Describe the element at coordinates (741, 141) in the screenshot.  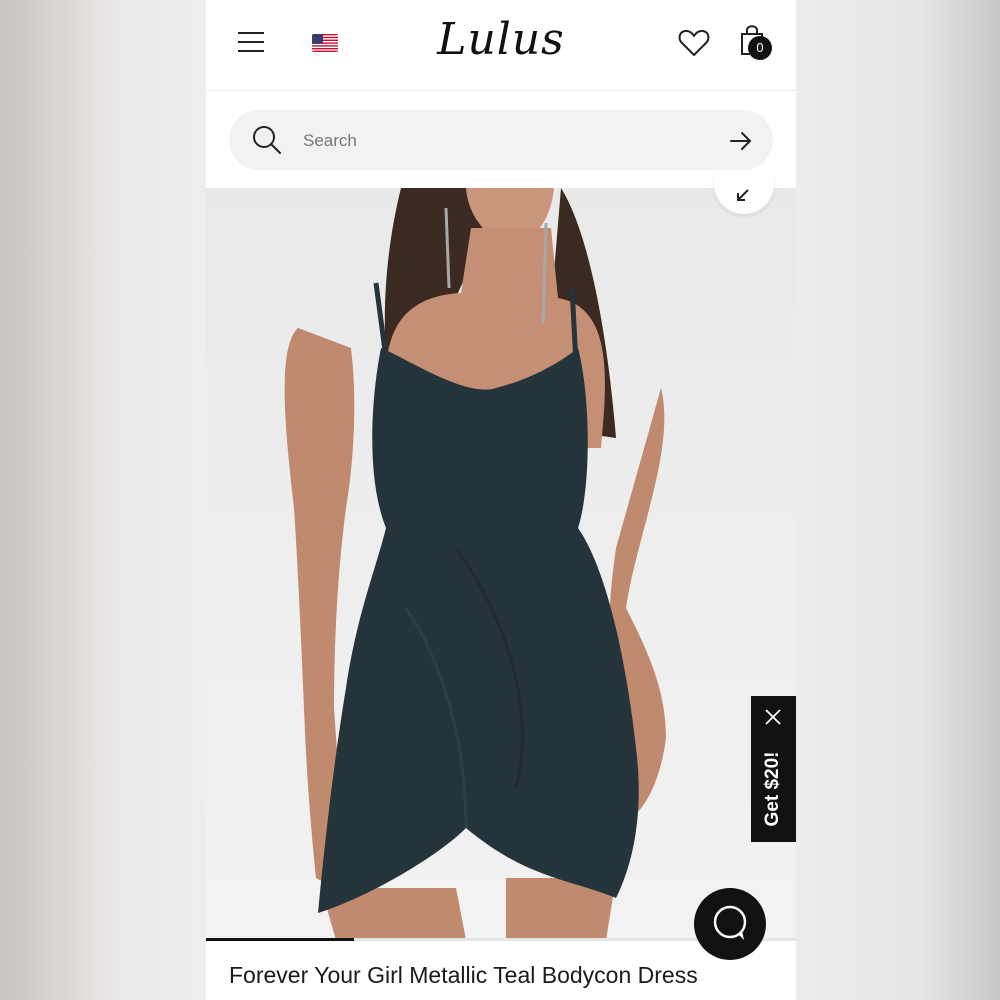
I see `arrow-right-icon` at that location.